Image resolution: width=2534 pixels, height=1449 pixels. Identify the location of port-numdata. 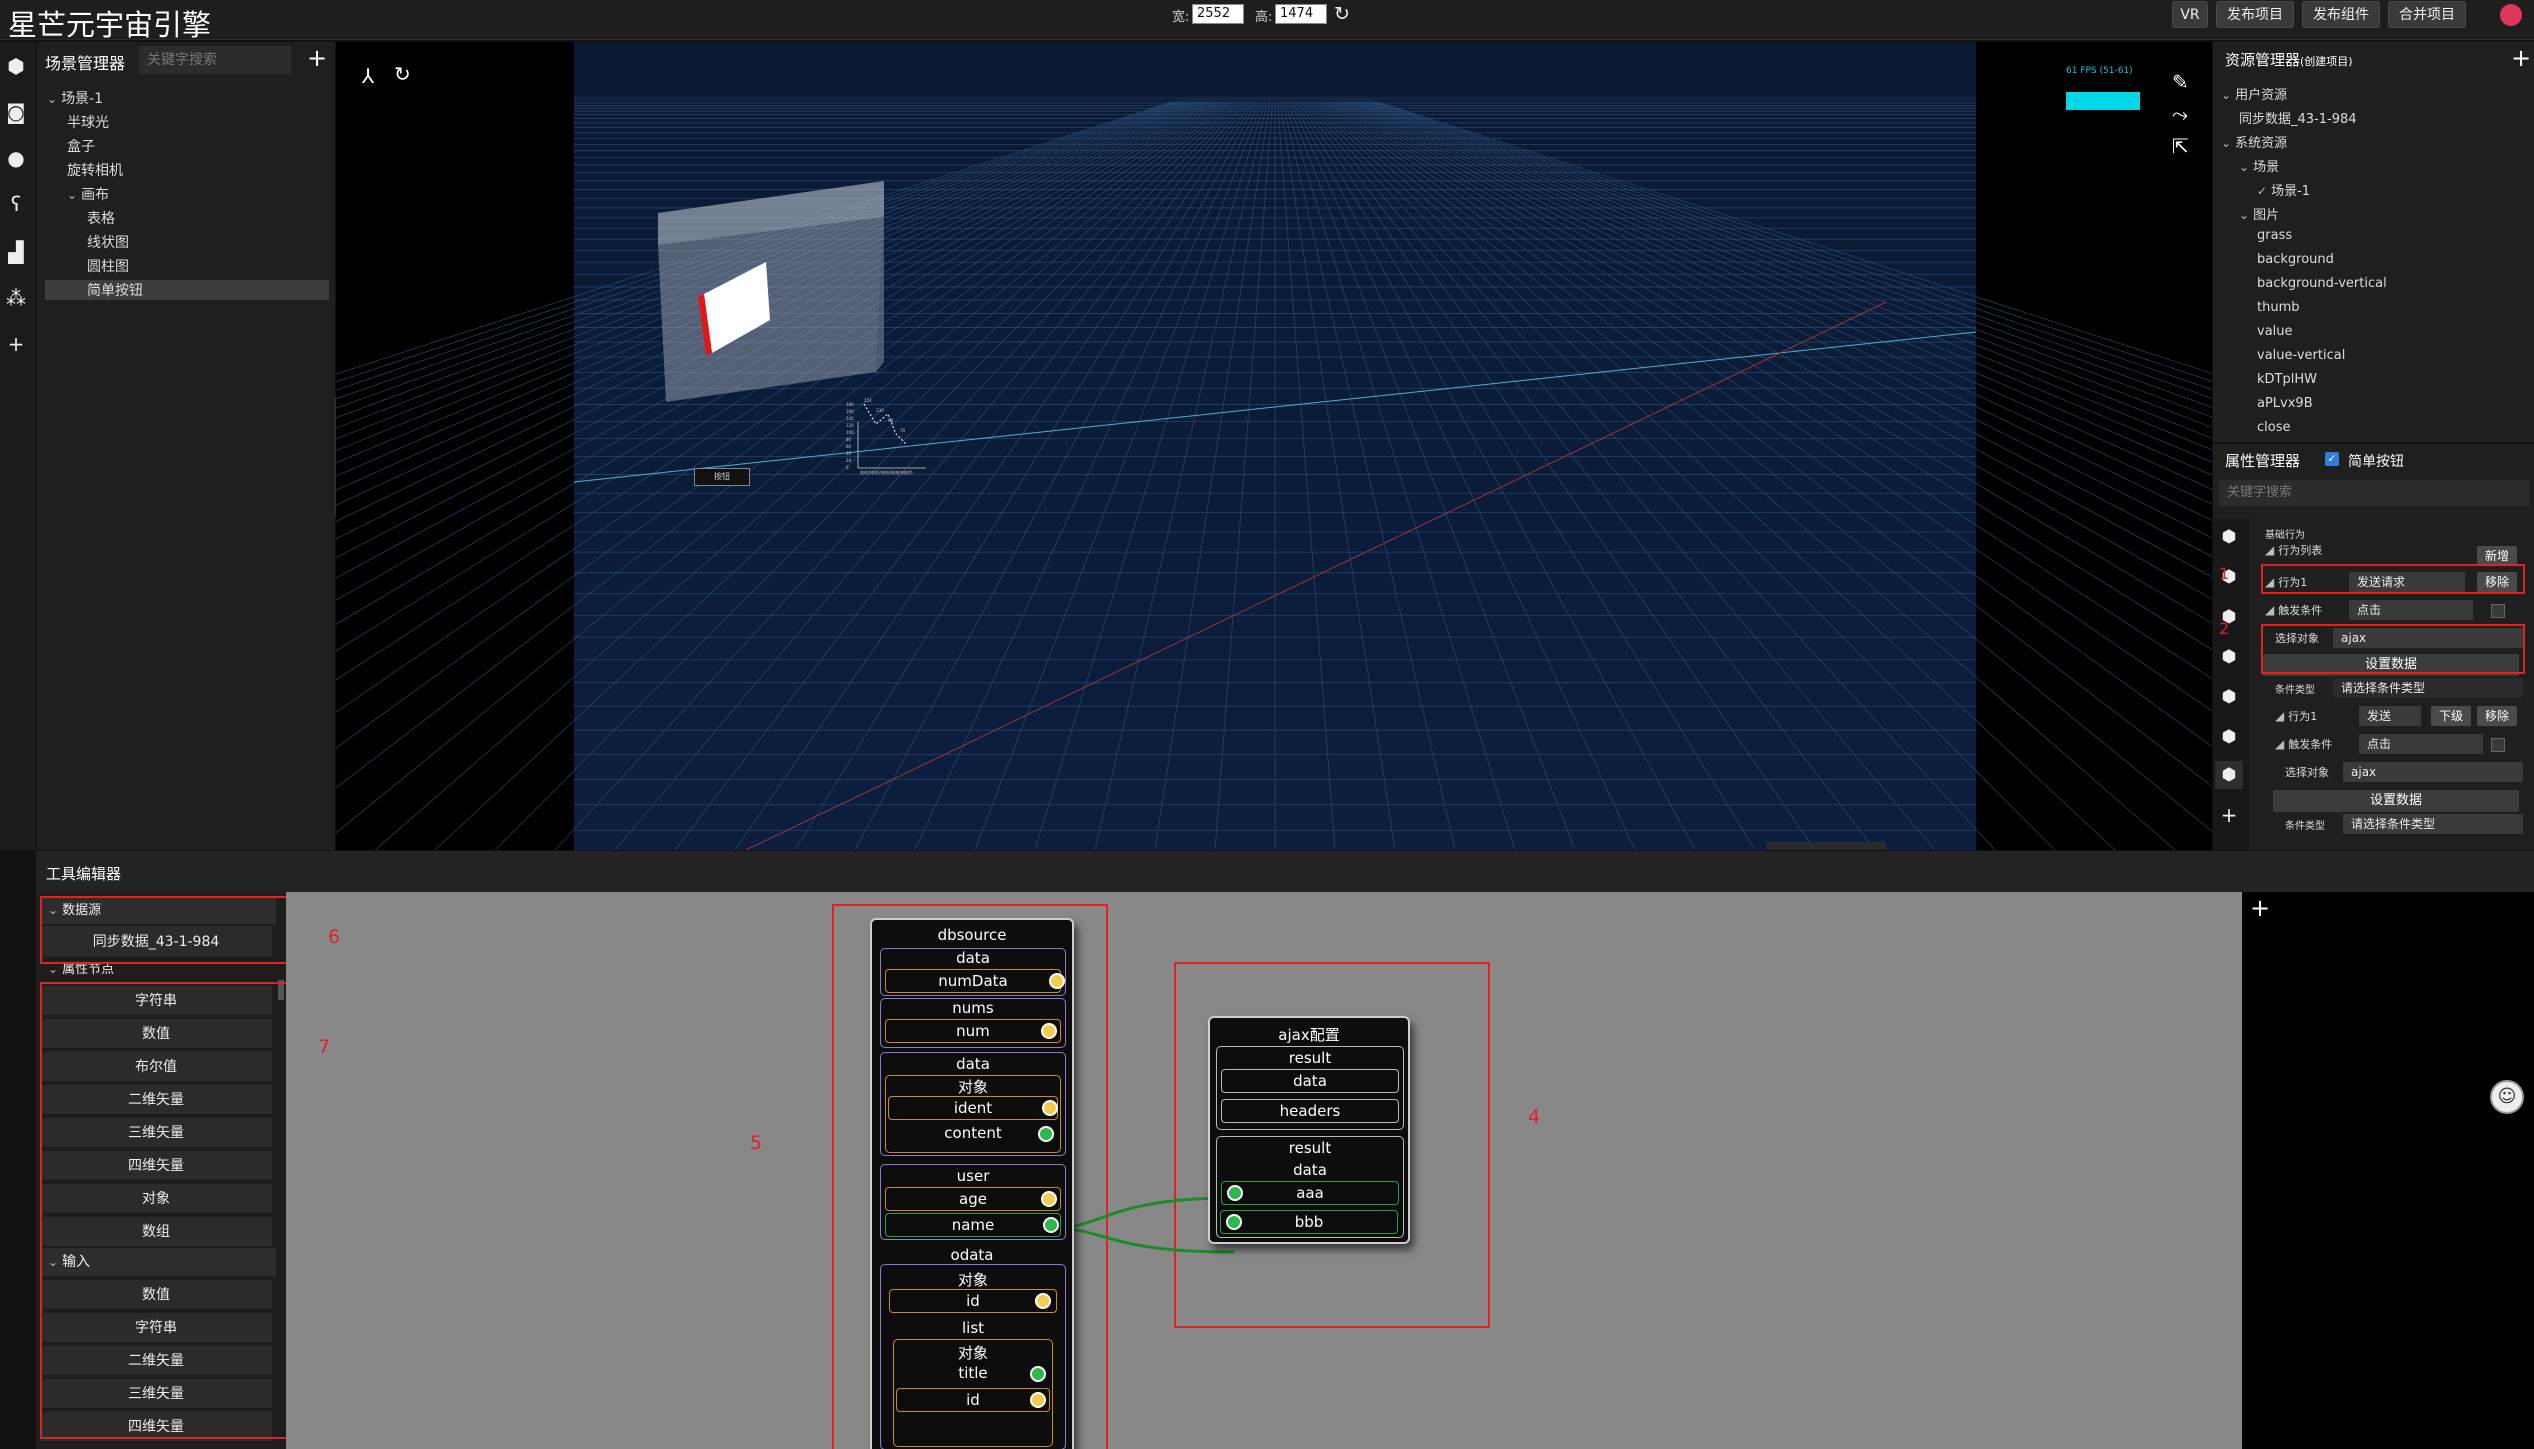
(1057, 981).